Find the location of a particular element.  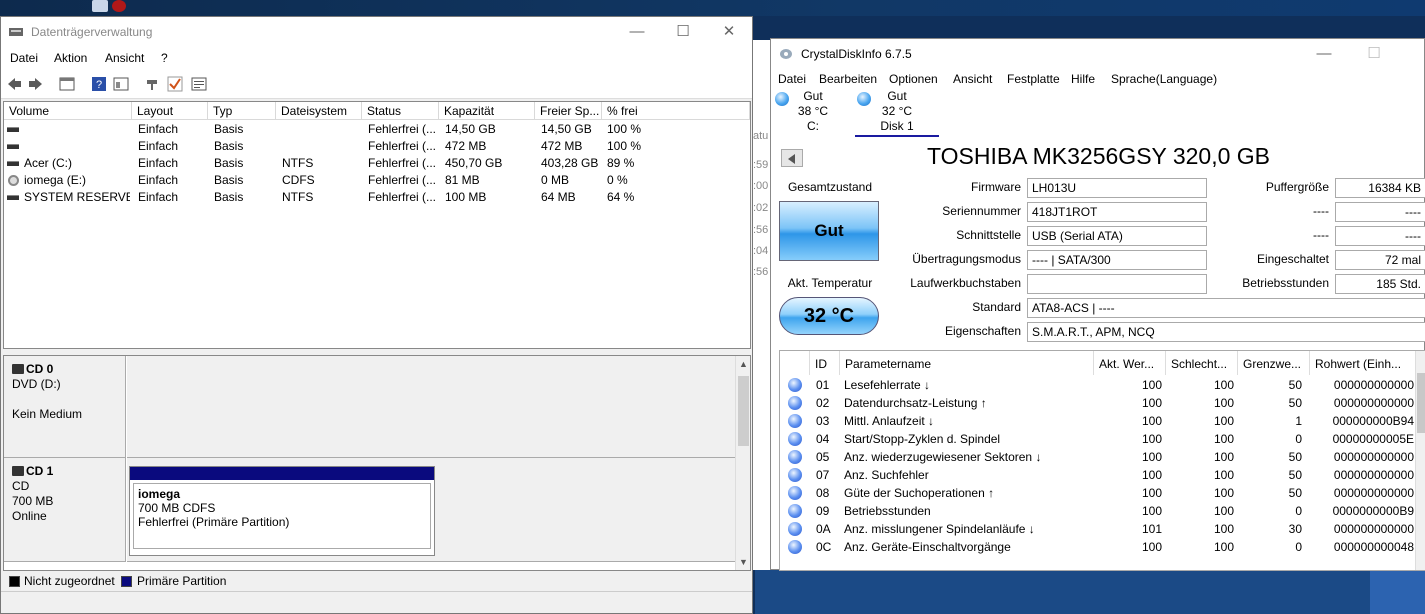

column-header-prozent-frei: % frei is located at coordinates (676, 111).